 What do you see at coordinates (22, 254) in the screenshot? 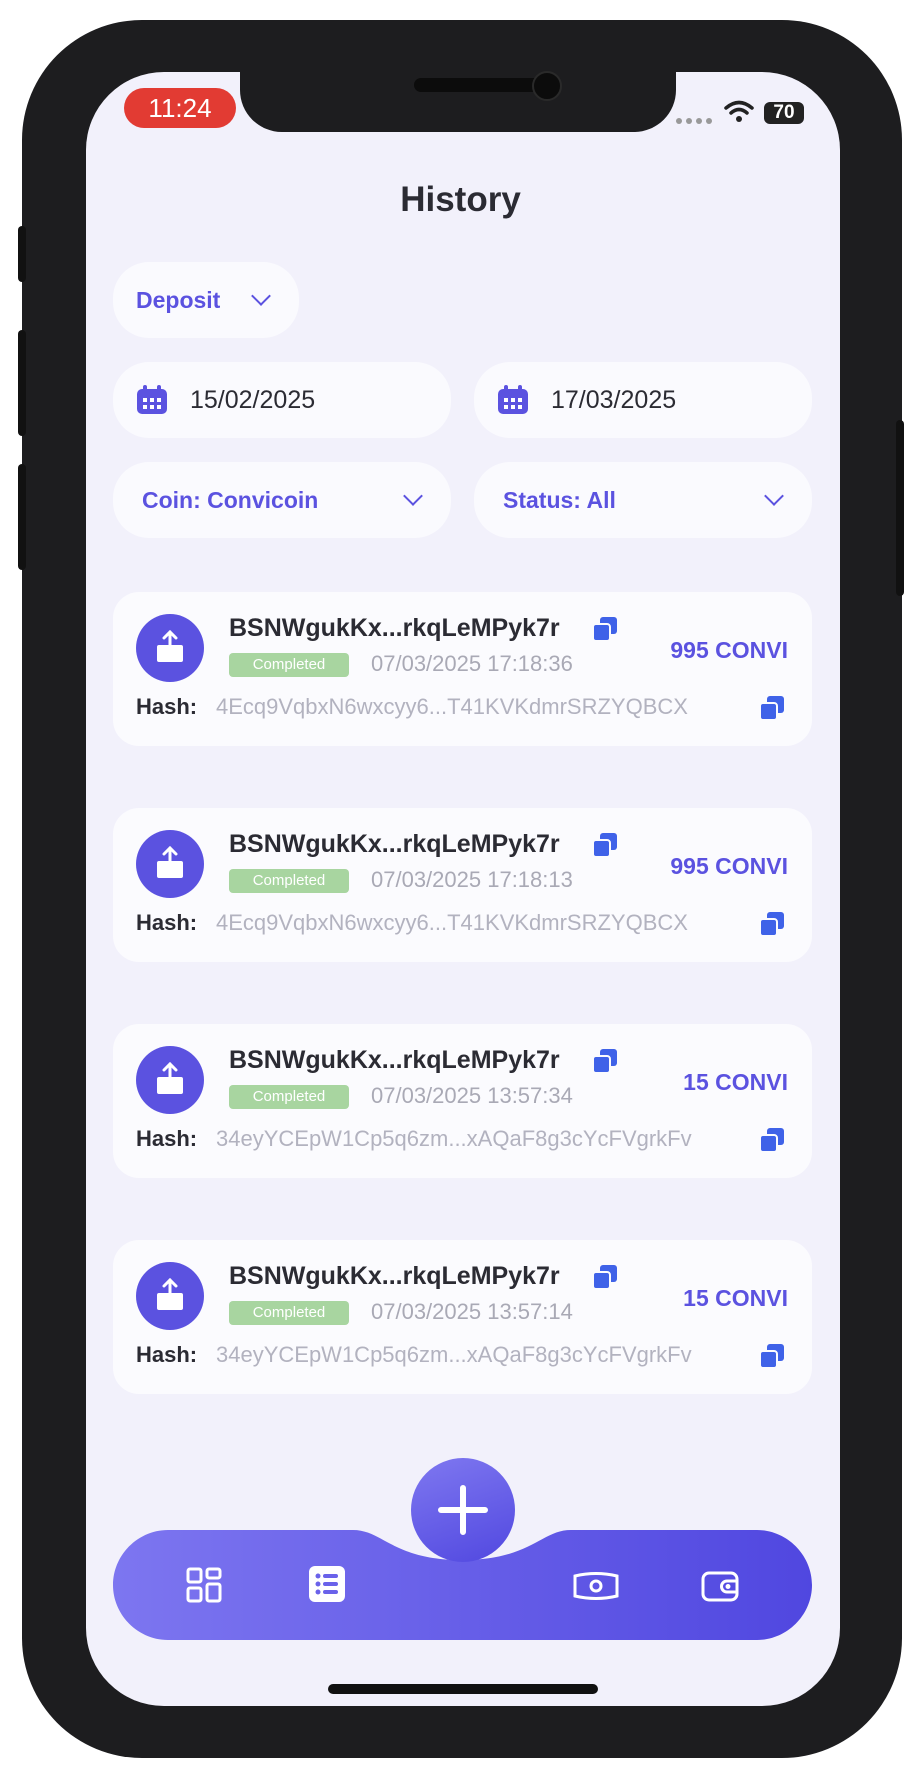
I see `mute-switch` at bounding box center [22, 254].